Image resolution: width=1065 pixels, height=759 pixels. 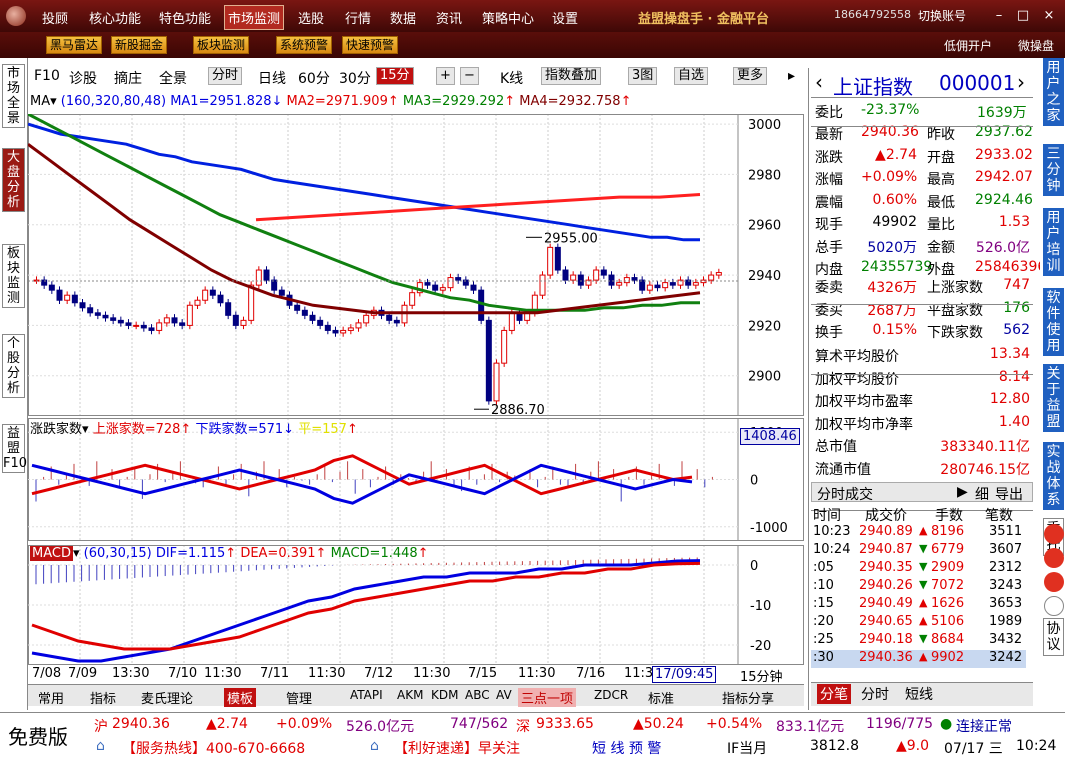 I want to click on menu-feature: 特色功能, so click(x=185, y=17).